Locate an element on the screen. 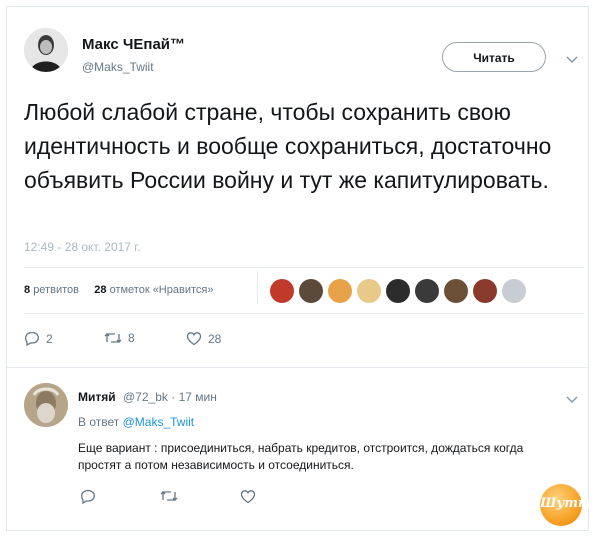 The image size is (601, 541). like-action: 28 is located at coordinates (203, 338).